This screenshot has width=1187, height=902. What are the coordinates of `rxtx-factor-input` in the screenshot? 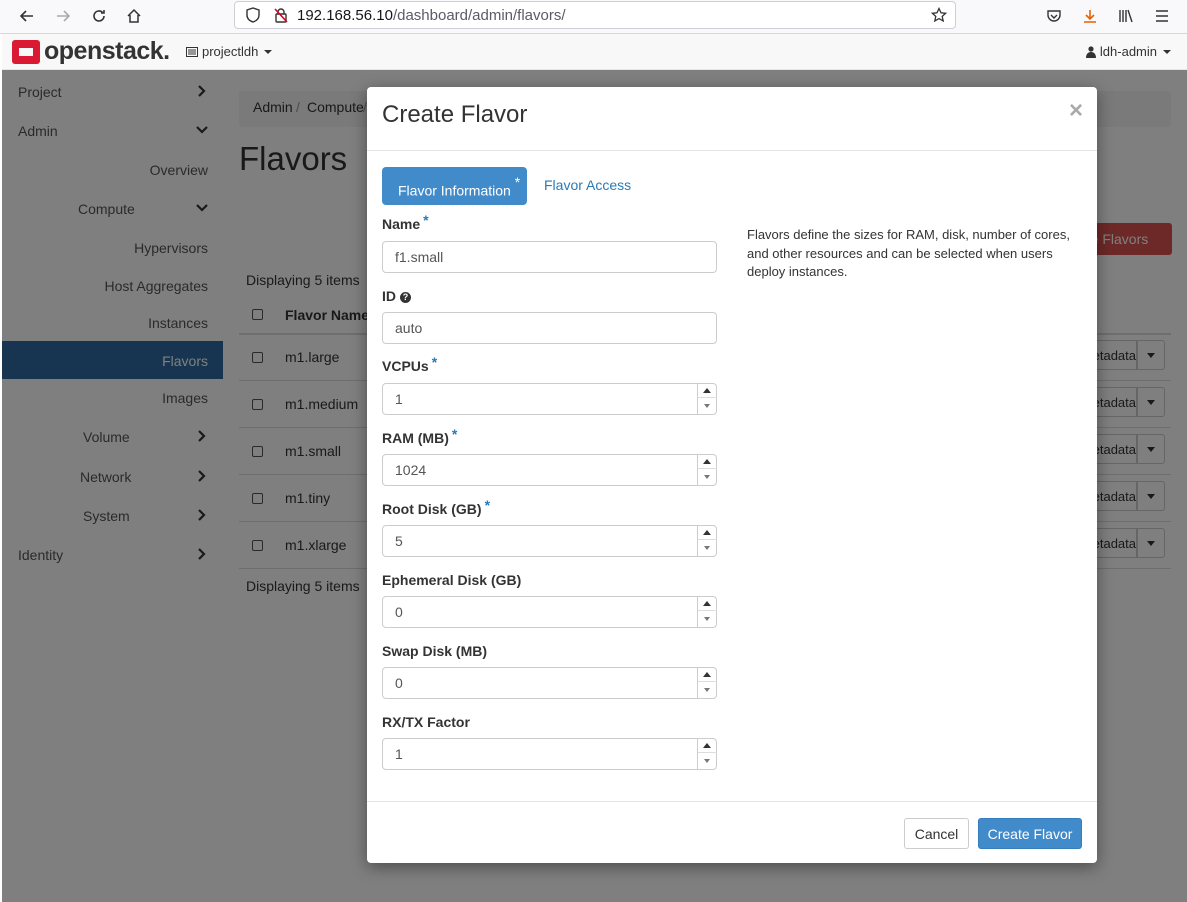 It's located at (549, 754).